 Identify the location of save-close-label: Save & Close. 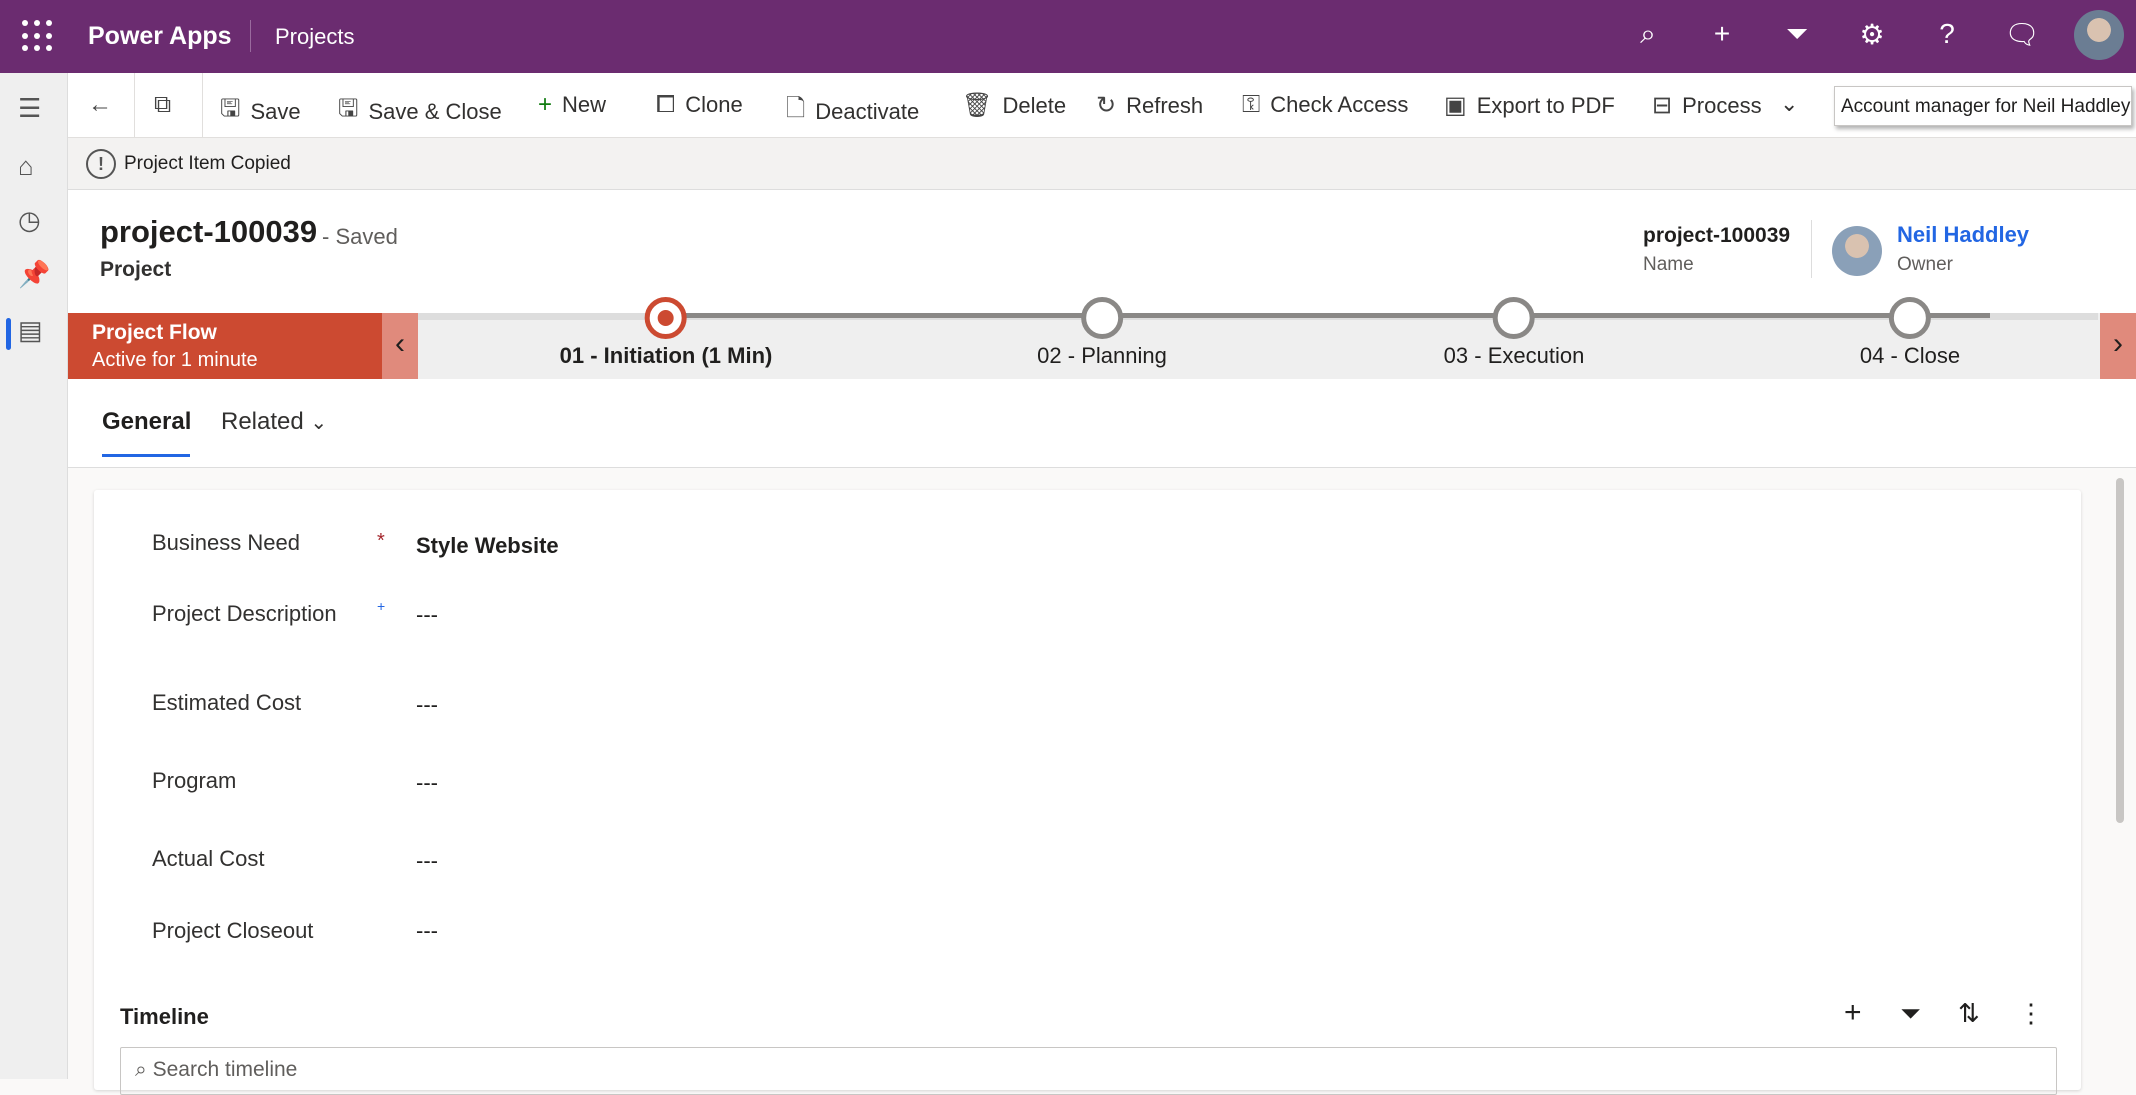
(435, 111).